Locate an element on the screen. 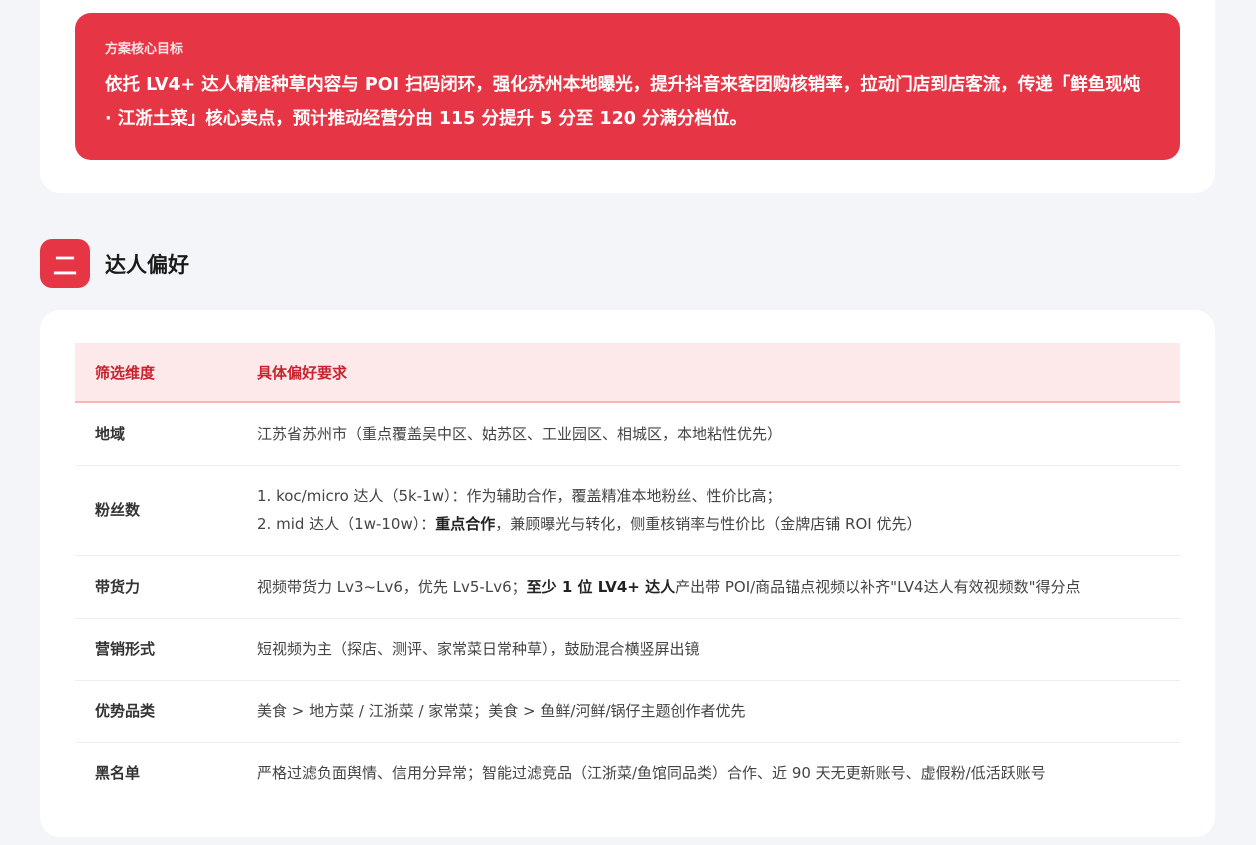 This screenshot has width=1256, height=845. section-title: 达人偏好 is located at coordinates (147, 264).